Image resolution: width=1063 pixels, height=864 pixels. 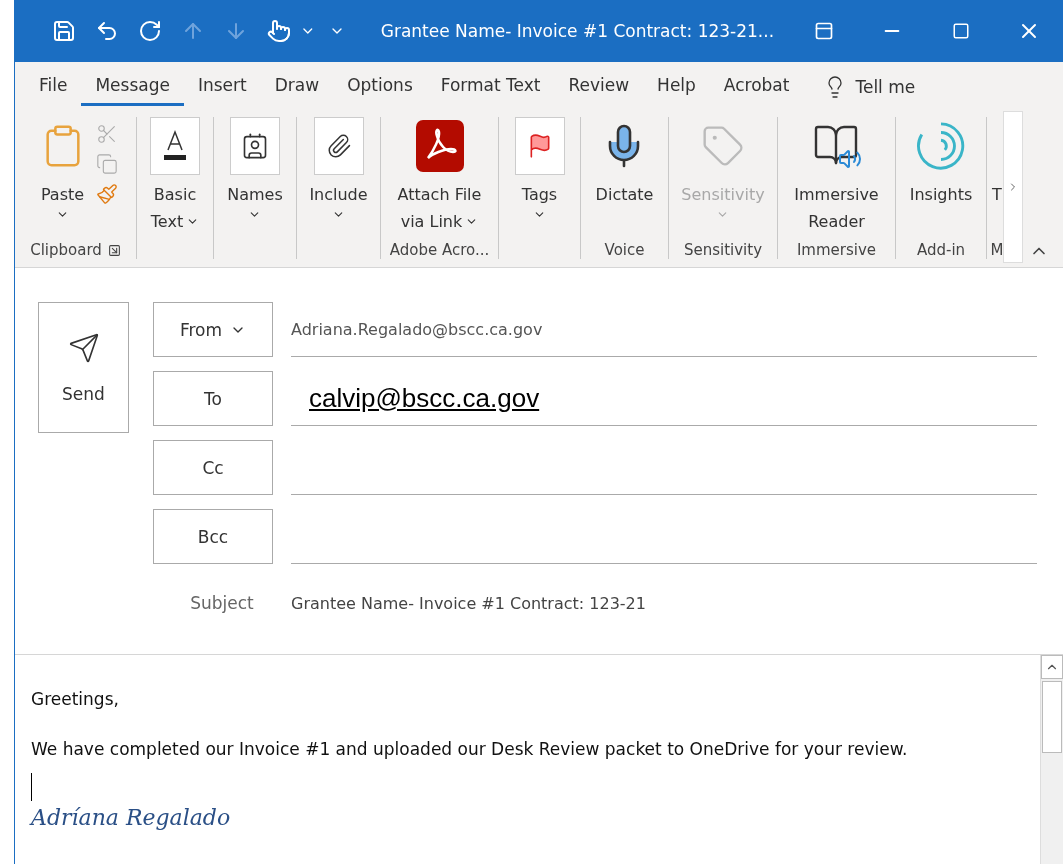 I want to click on concentric-arcs-icon, so click(x=941, y=146).